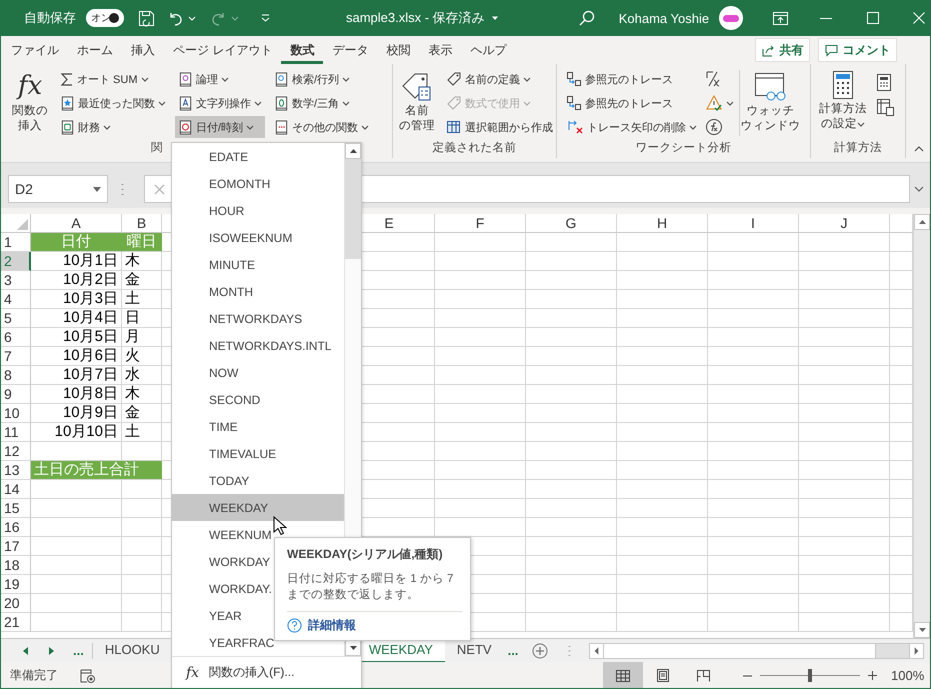 The height and width of the screenshot is (689, 931). Describe the element at coordinates (683, 148) in the screenshot. I see `group-label: ワークシート分析` at that location.